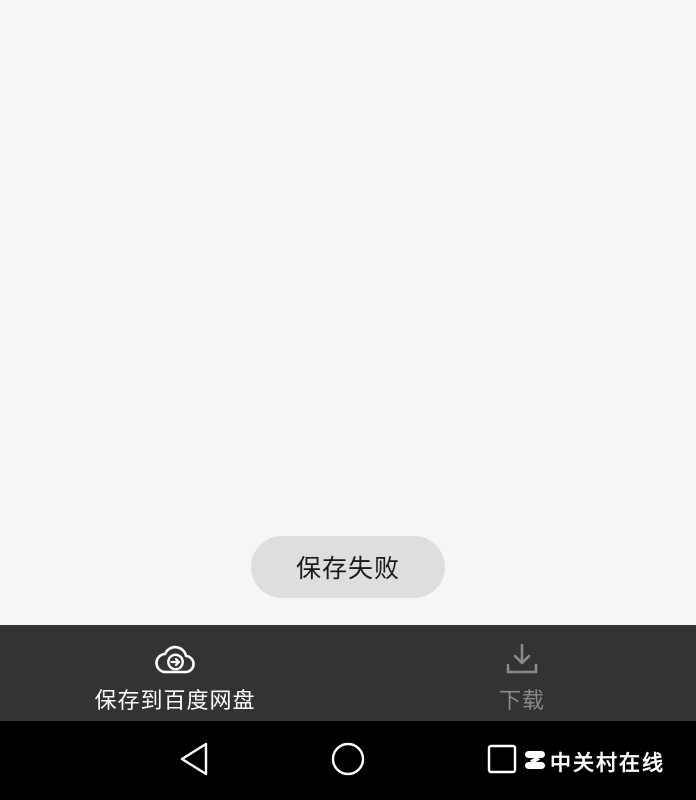 Image resolution: width=696 pixels, height=800 pixels. I want to click on save-to-baidu-pan-label: 保存到百度网盘, so click(175, 701).